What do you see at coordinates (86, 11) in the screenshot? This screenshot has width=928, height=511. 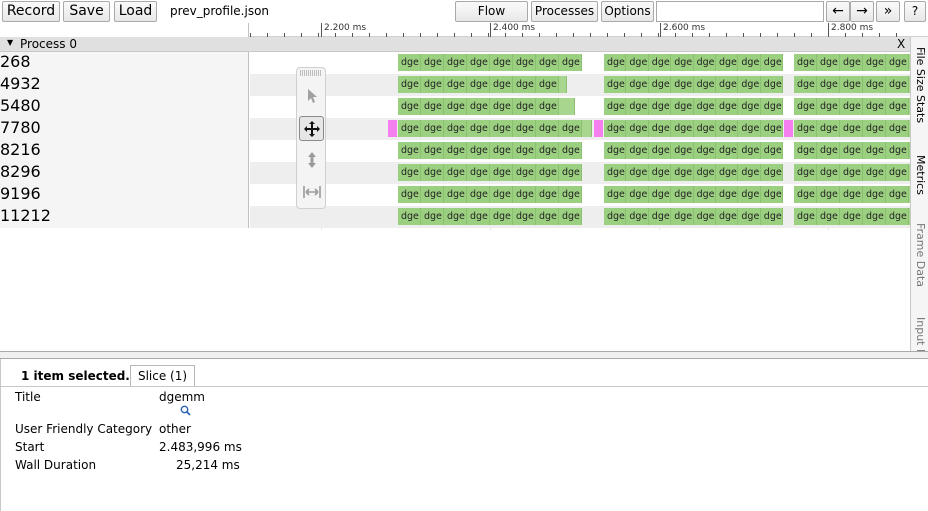 I see `save-button: Save` at bounding box center [86, 11].